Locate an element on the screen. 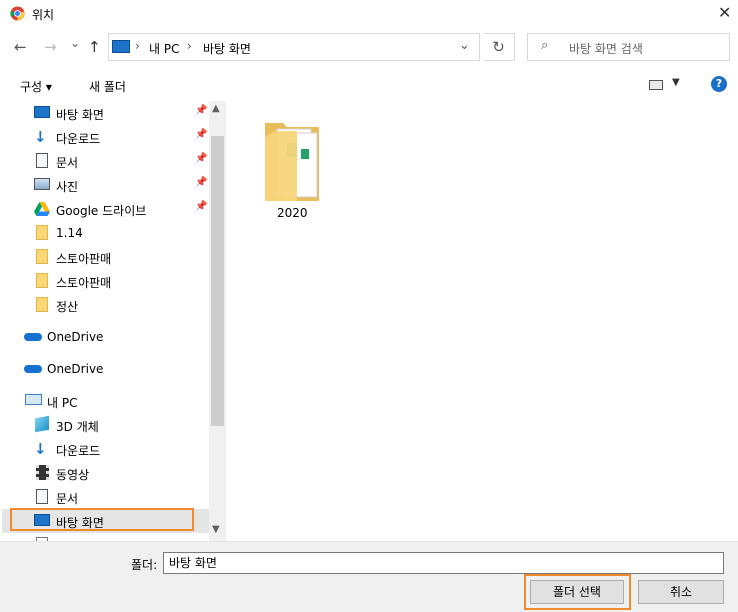  chevron-down-icon: ⌄ is located at coordinates (464, 45).